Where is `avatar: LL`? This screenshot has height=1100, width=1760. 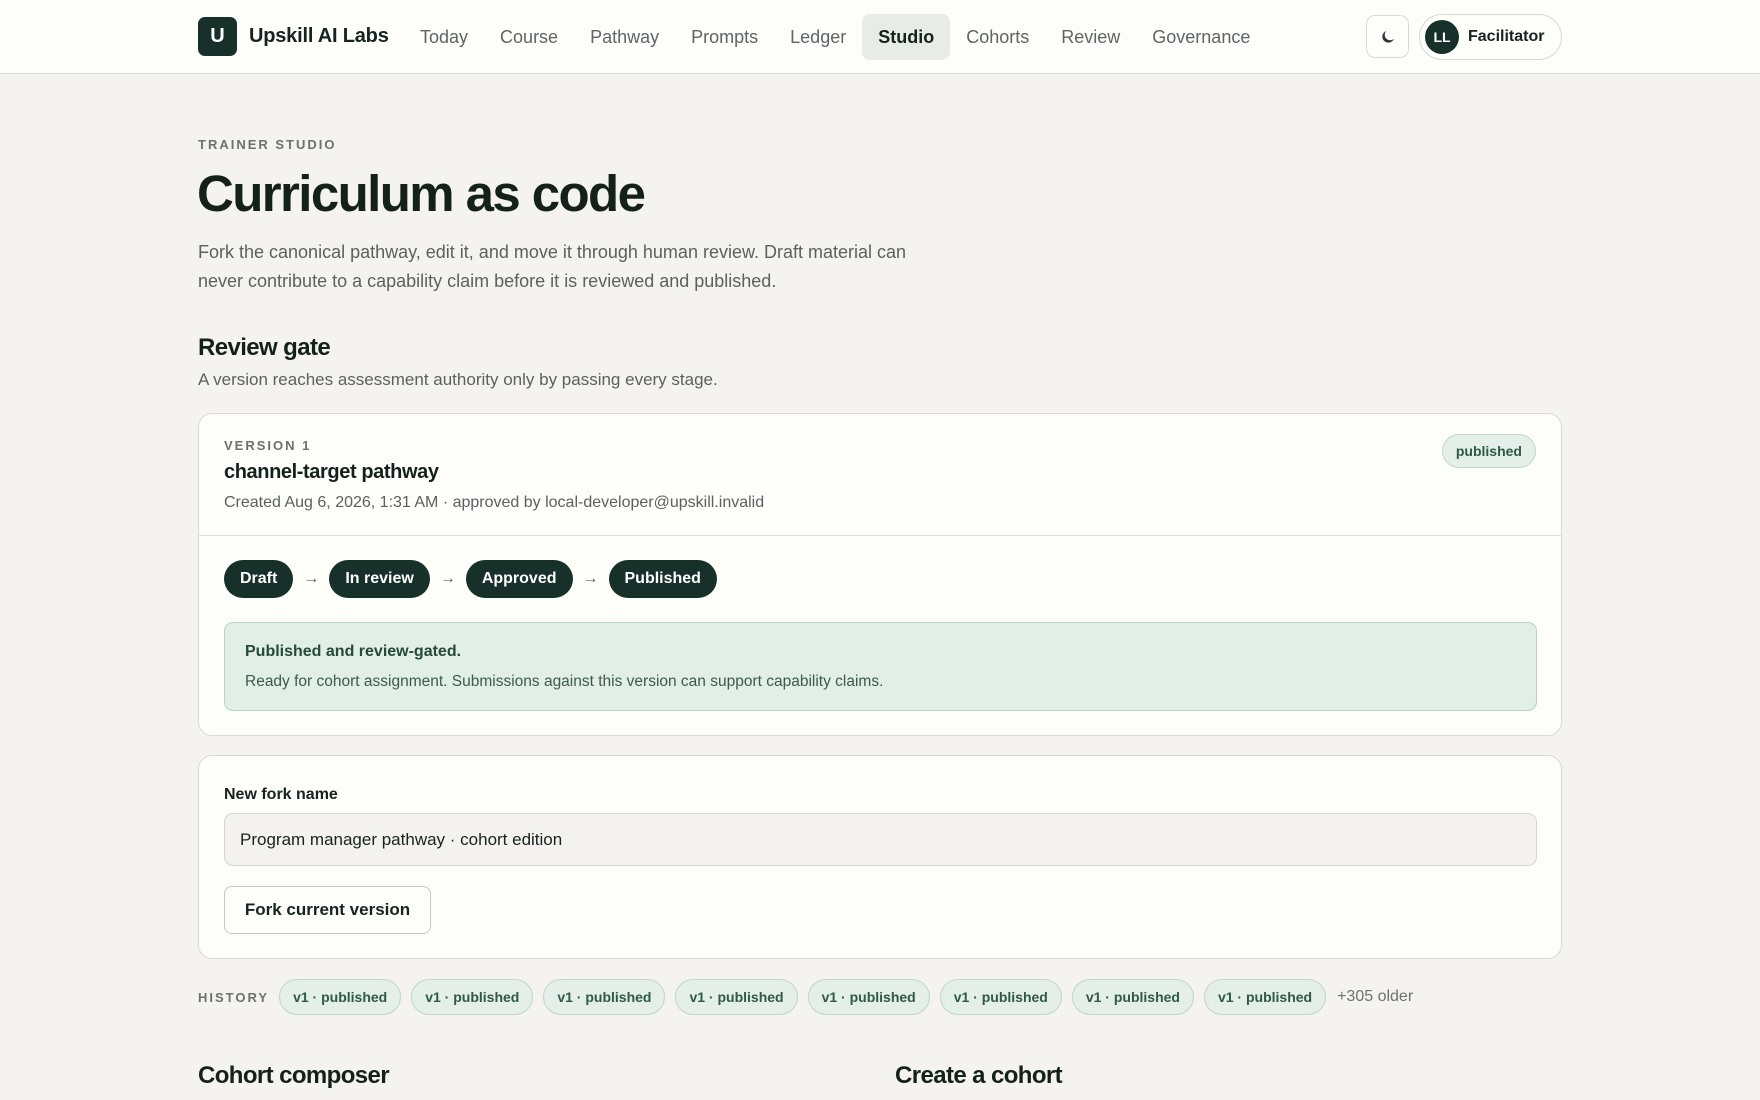
avatar: LL is located at coordinates (1442, 37).